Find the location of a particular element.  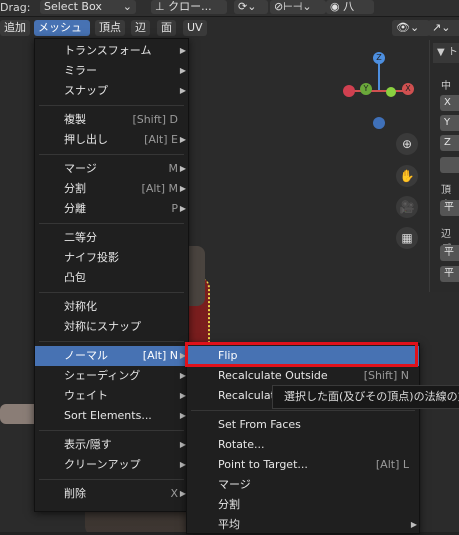

proportional-edit: ◉ 八 is located at coordinates (350, 7).